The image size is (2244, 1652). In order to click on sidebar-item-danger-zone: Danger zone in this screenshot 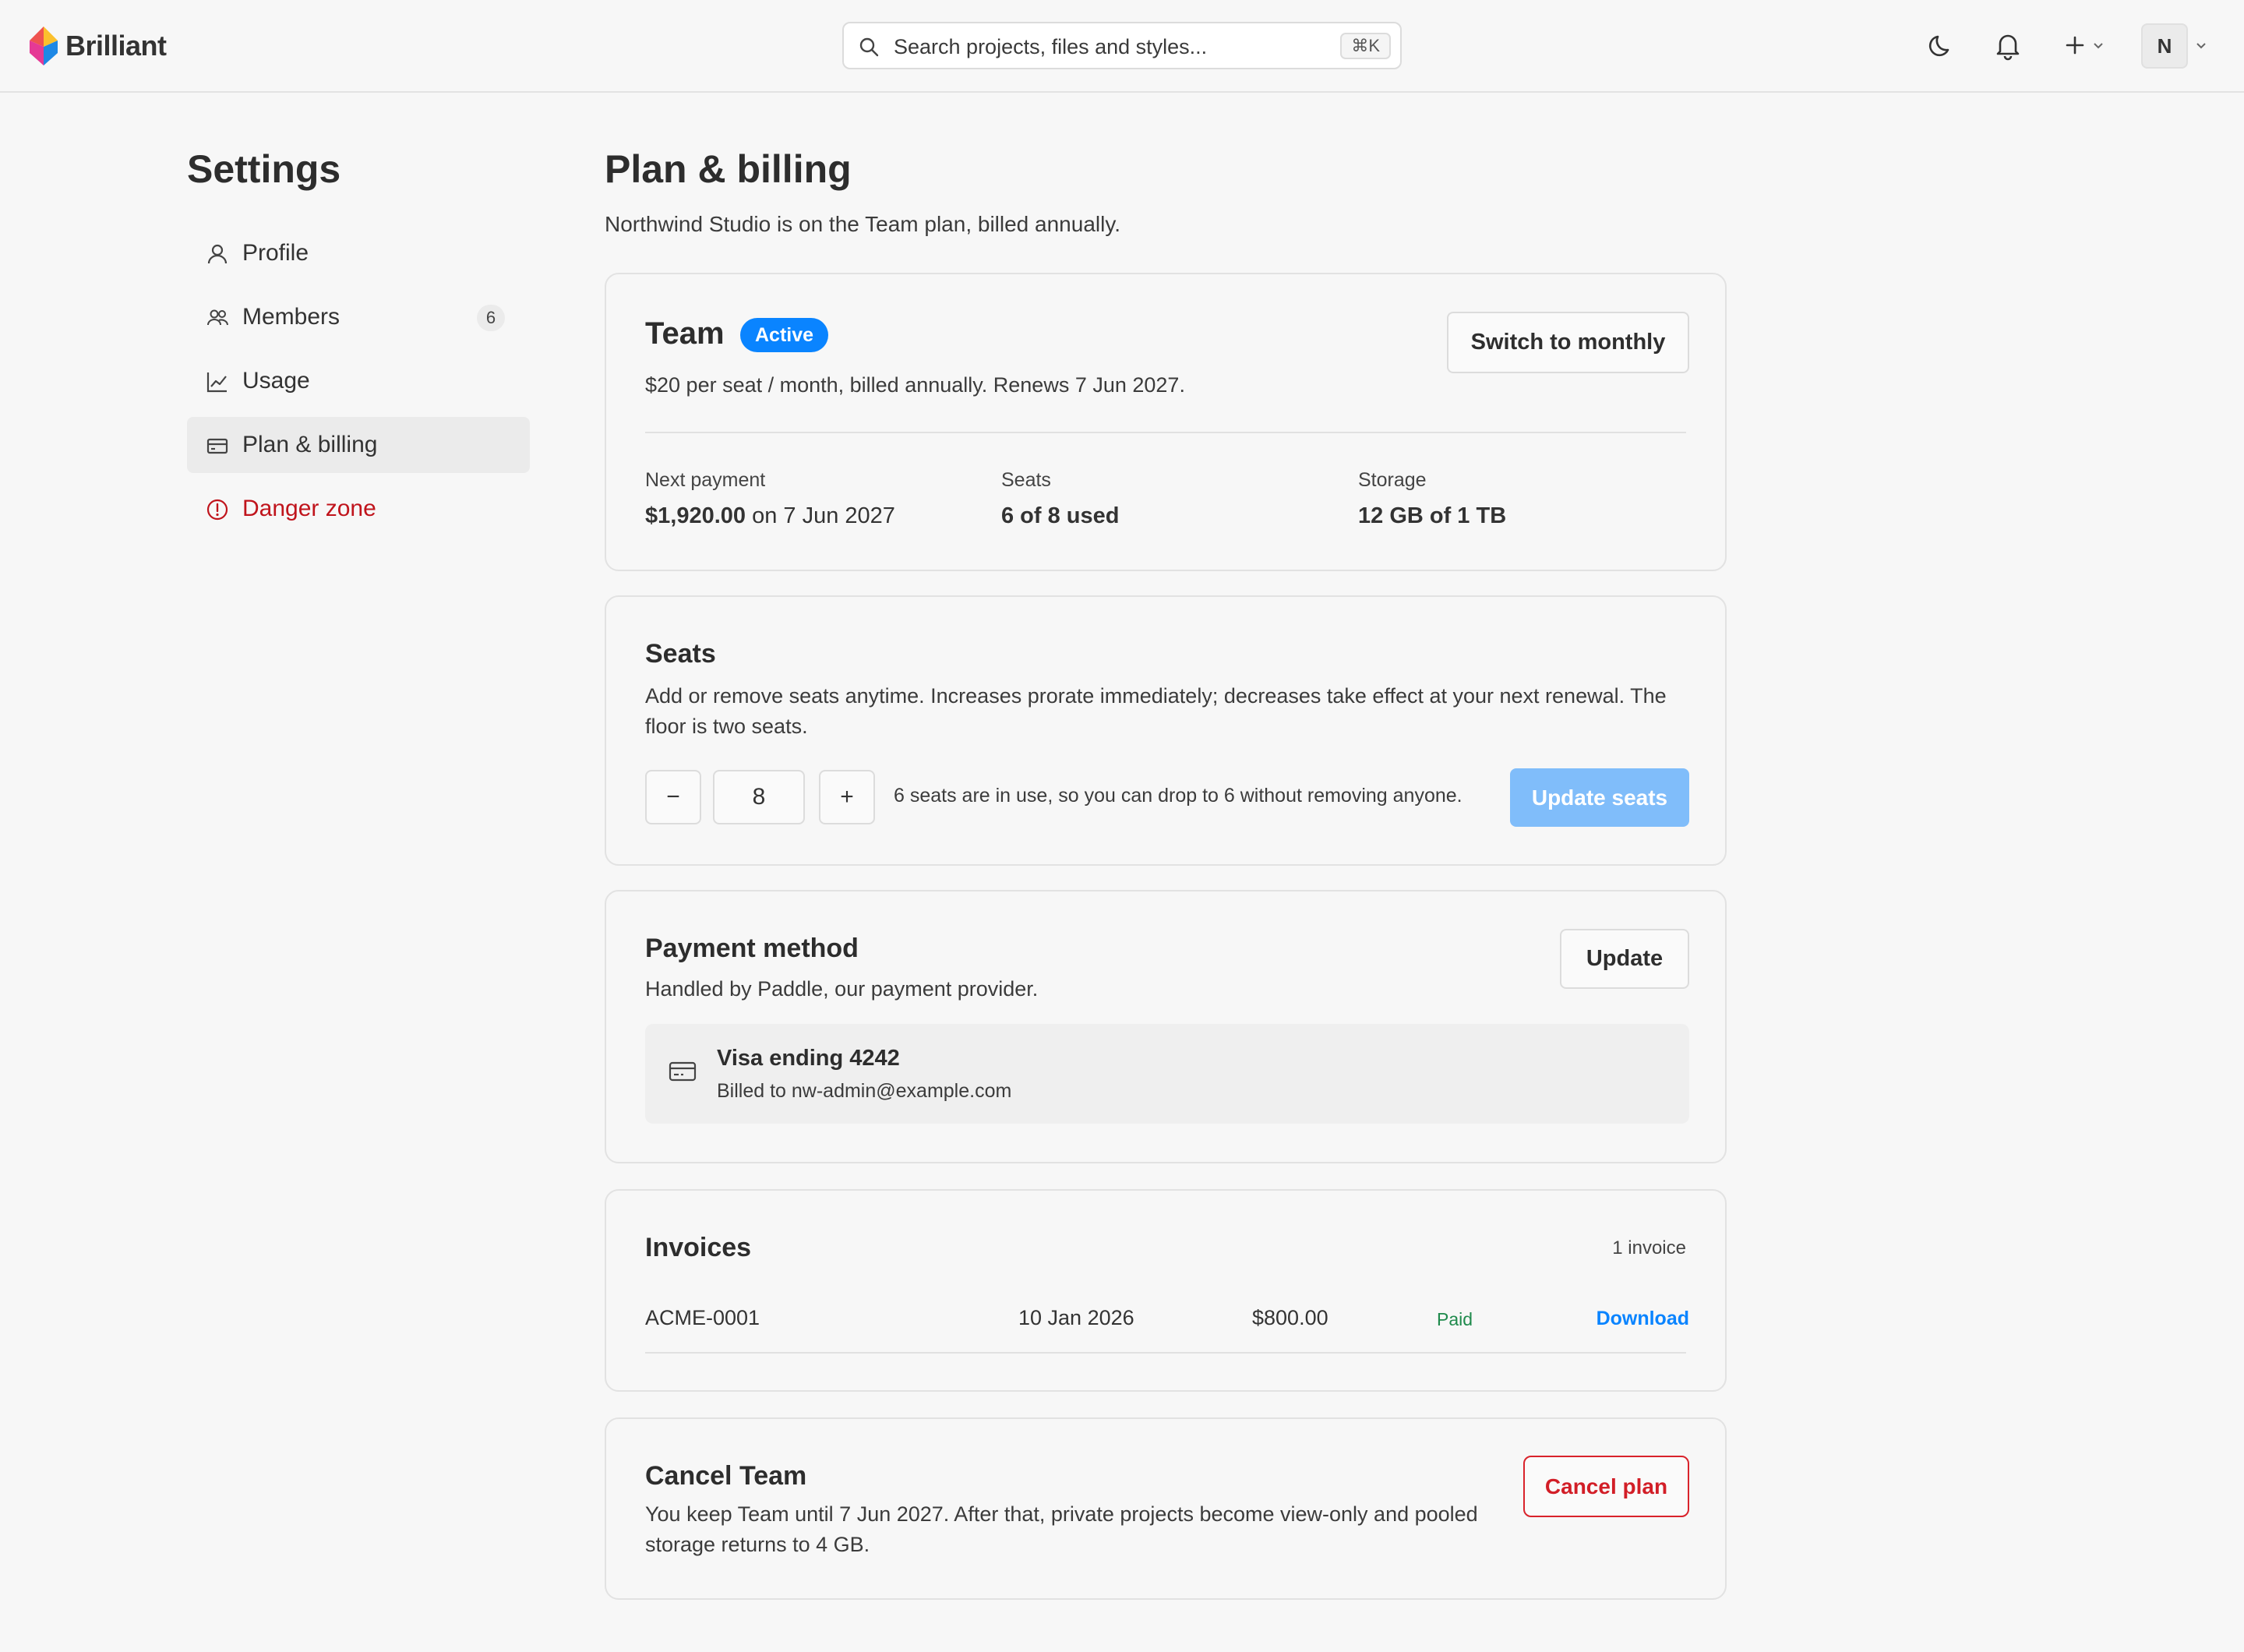, I will do `click(358, 509)`.